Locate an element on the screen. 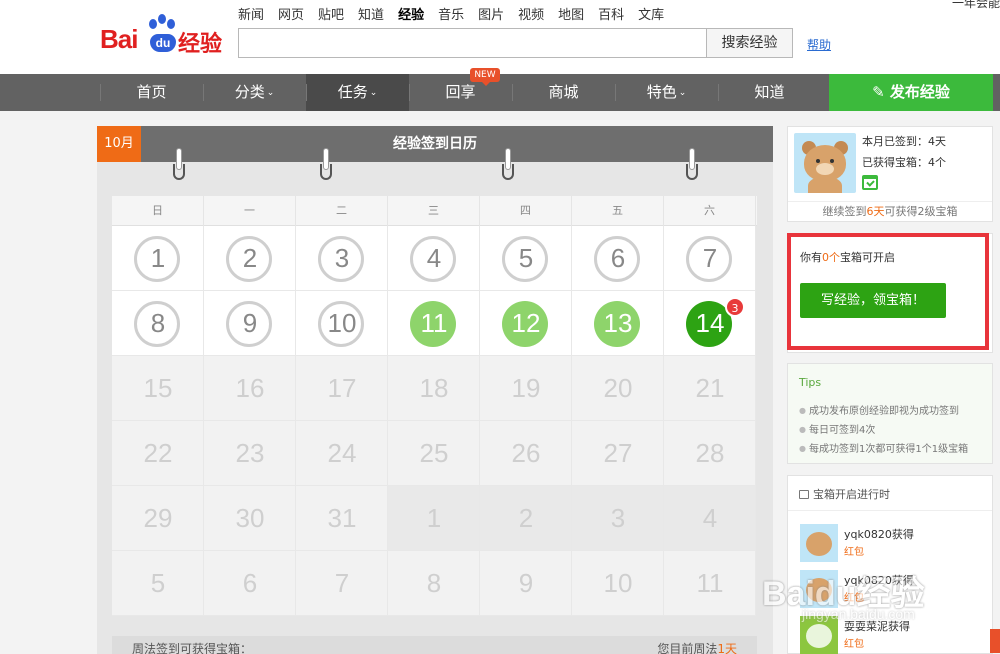 This screenshot has width=1000, height=654. calendar-day: 20 is located at coordinates (618, 388).